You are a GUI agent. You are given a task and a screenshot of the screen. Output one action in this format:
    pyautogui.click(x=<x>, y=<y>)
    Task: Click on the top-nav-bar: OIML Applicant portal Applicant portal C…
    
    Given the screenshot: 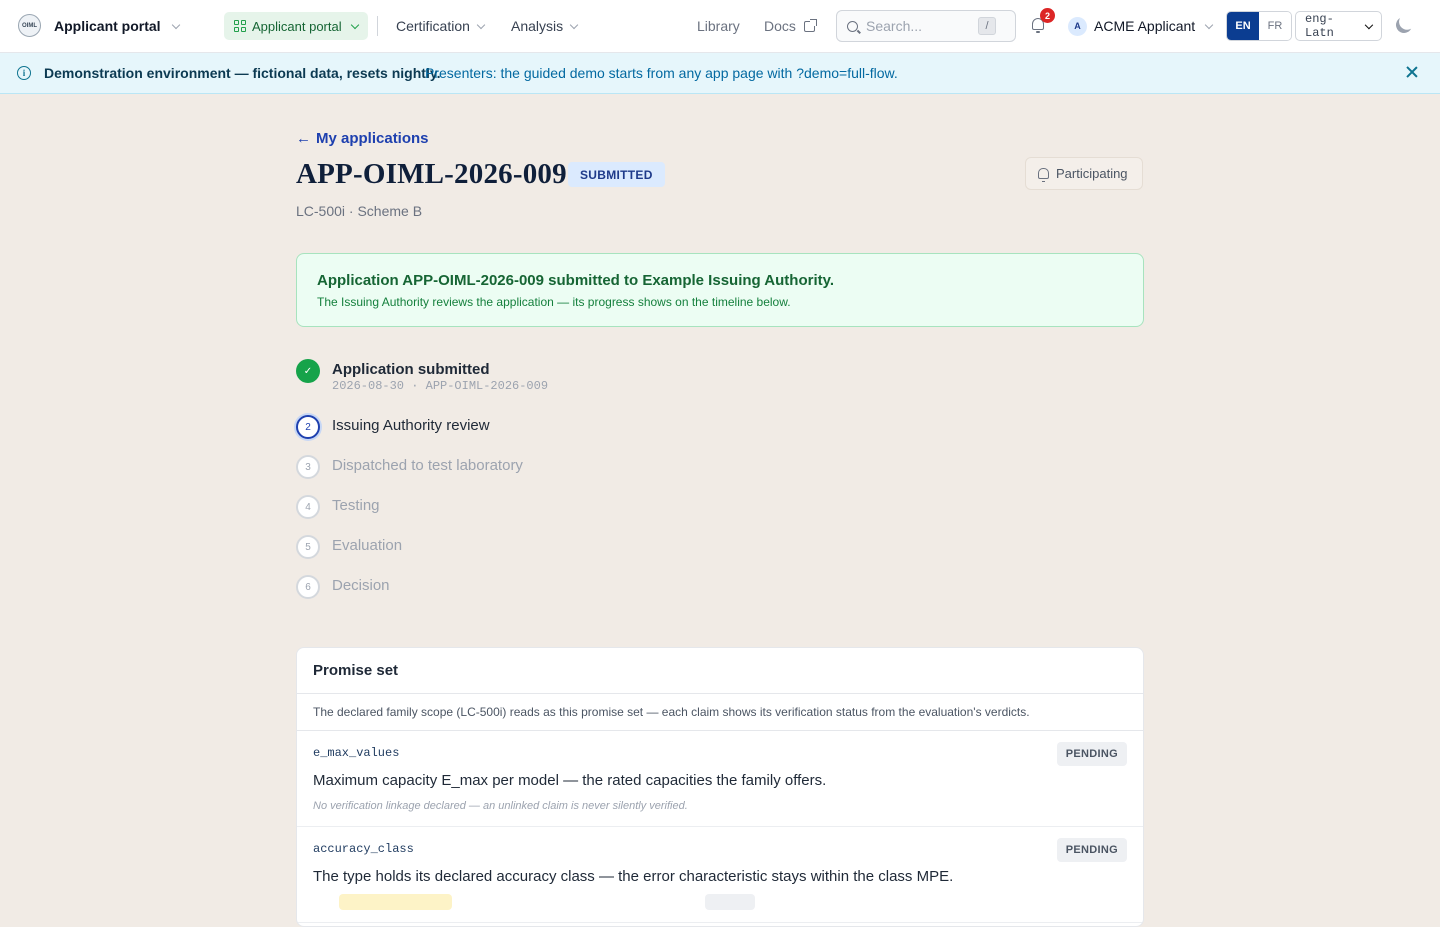 What is the action you would take?
    pyautogui.click(x=720, y=26)
    